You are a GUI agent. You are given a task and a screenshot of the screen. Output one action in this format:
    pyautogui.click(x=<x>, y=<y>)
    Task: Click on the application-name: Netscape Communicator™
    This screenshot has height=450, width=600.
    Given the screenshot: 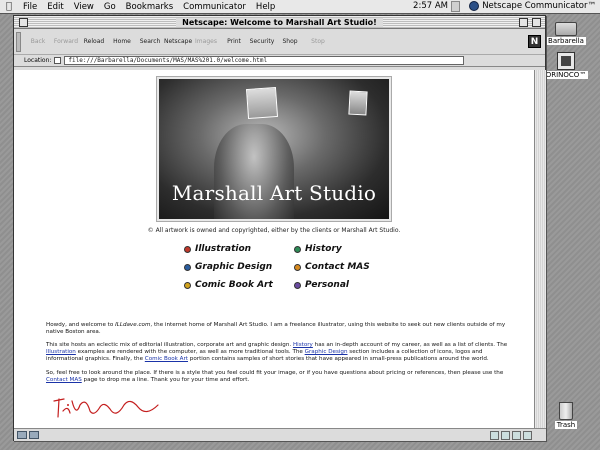 What is the action you would take?
    pyautogui.click(x=539, y=6)
    